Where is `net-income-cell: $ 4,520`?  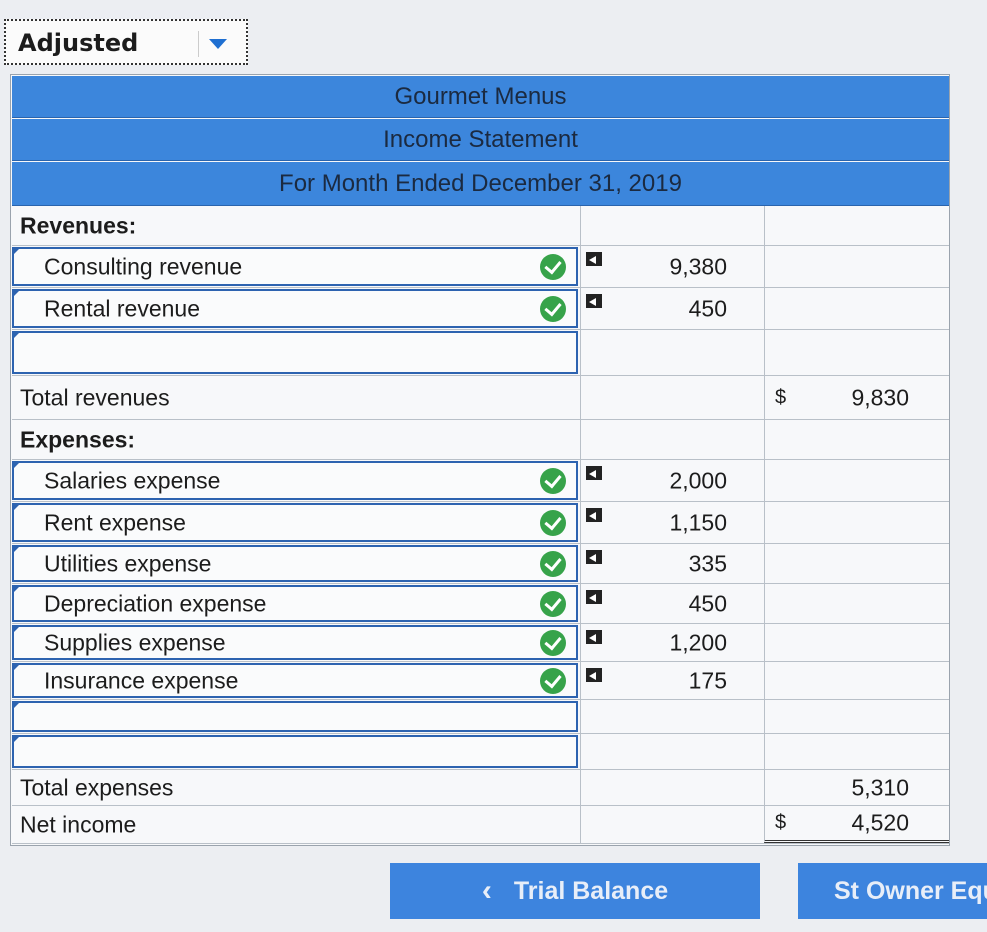
net-income-cell: $ 4,520 is located at coordinates (856, 824).